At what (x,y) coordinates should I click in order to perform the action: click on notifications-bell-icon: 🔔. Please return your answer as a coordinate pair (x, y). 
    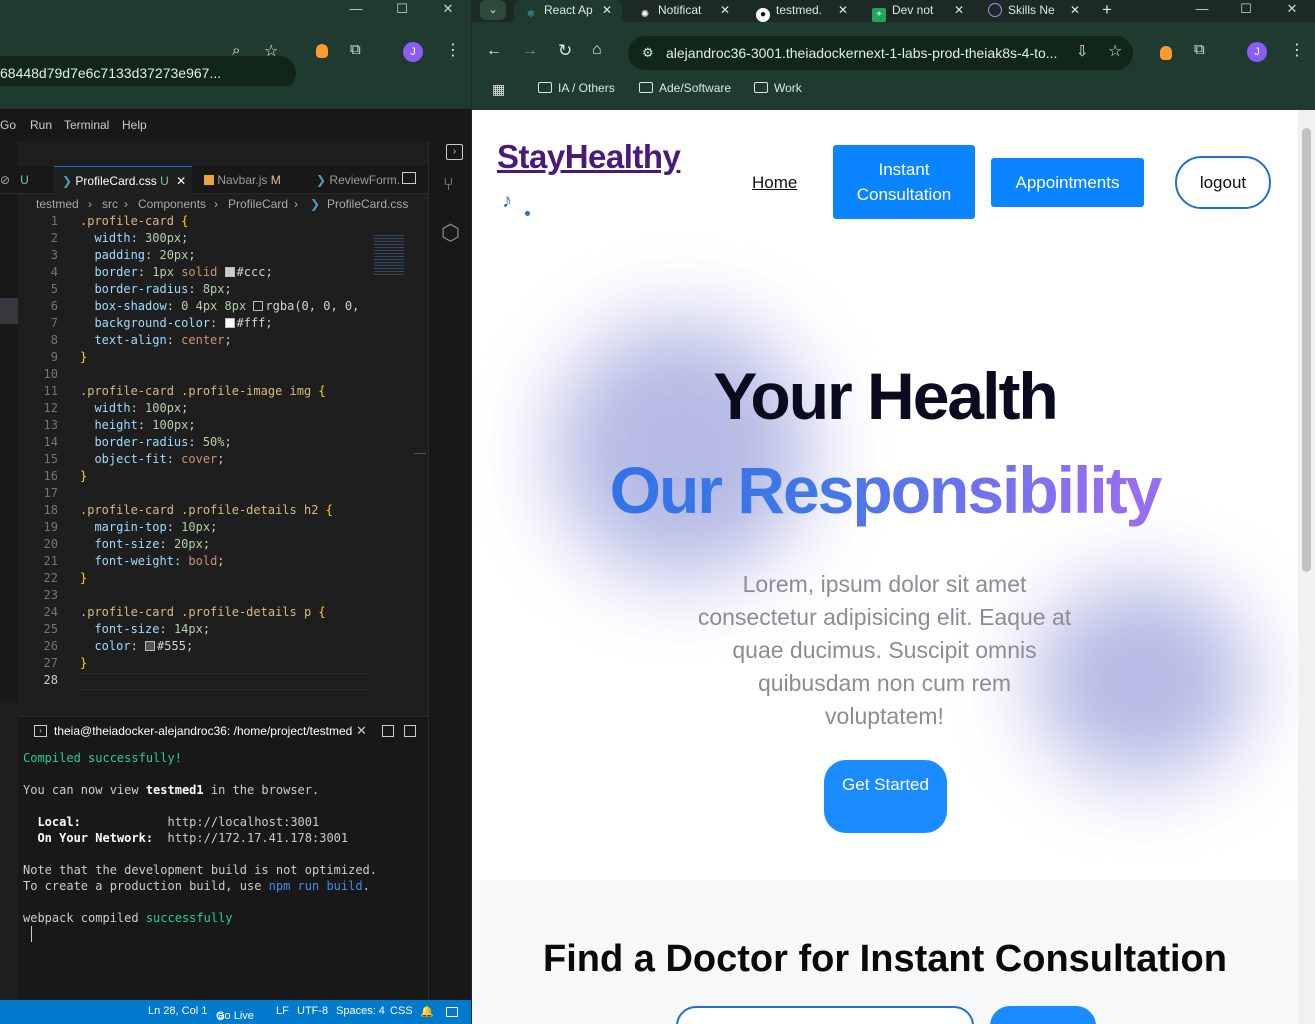
    Looking at the image, I should click on (427, 1011).